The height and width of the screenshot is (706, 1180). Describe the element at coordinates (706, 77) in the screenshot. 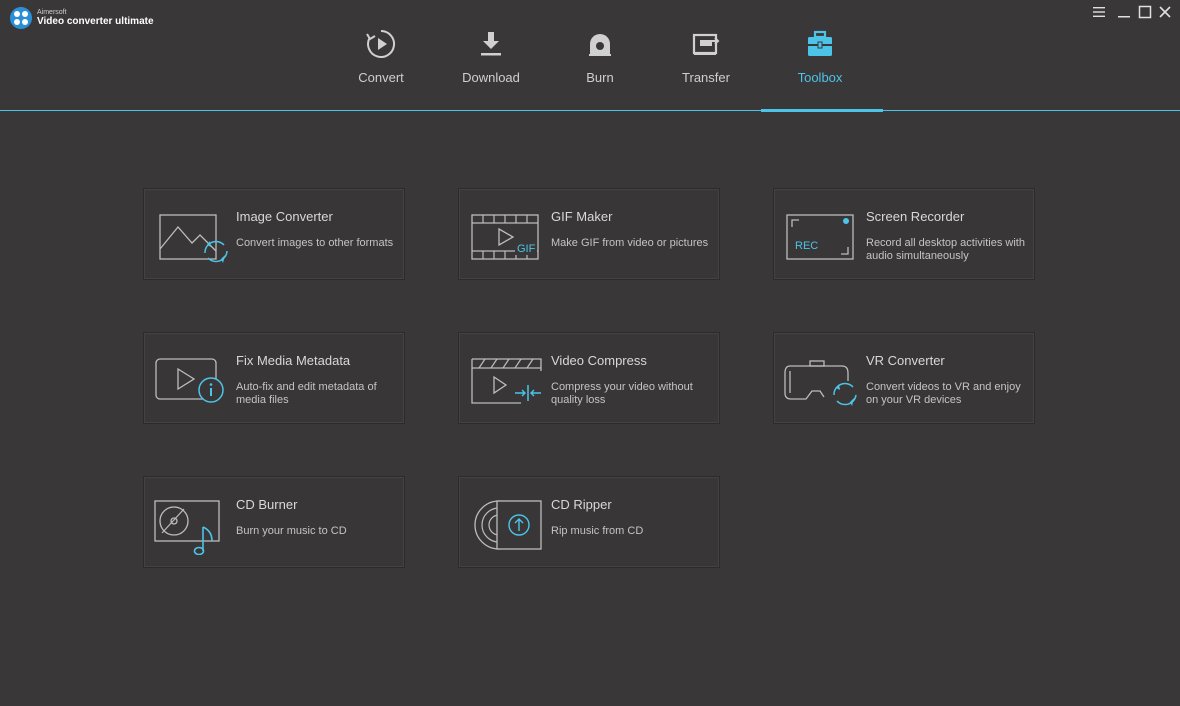

I see `tab-transfer-label: Transfer` at that location.